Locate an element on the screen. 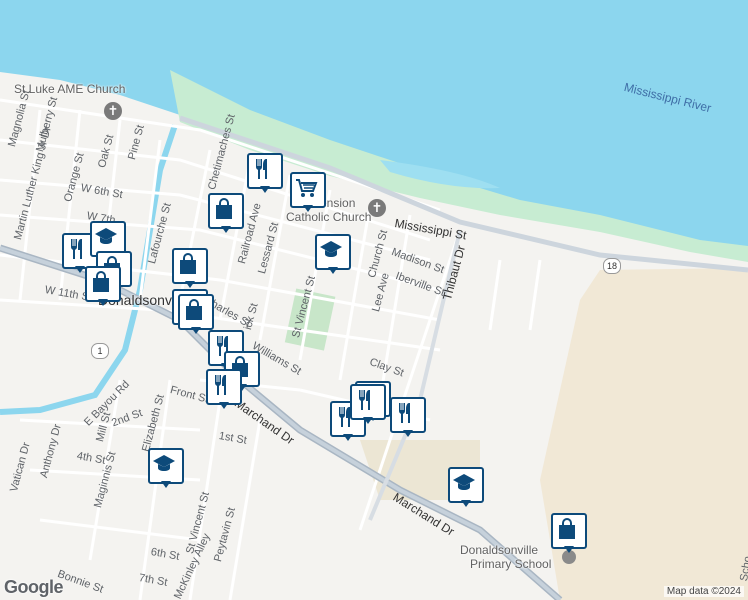 The image size is (748, 600). google-logo: Google is located at coordinates (34, 587).